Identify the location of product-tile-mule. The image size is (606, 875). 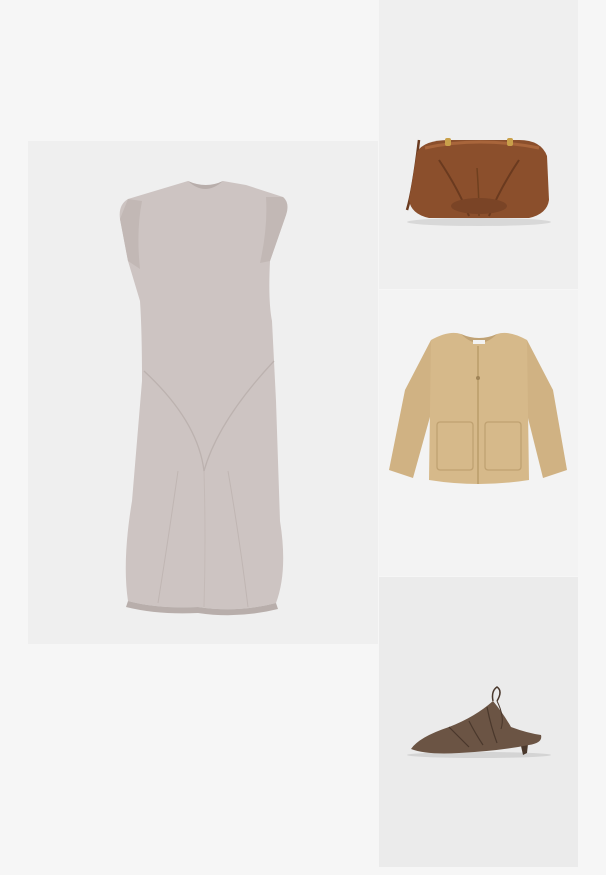
(478, 722).